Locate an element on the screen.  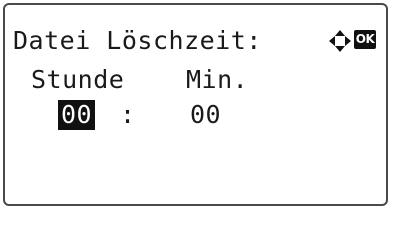
minute-field: 00 is located at coordinates (205, 115).